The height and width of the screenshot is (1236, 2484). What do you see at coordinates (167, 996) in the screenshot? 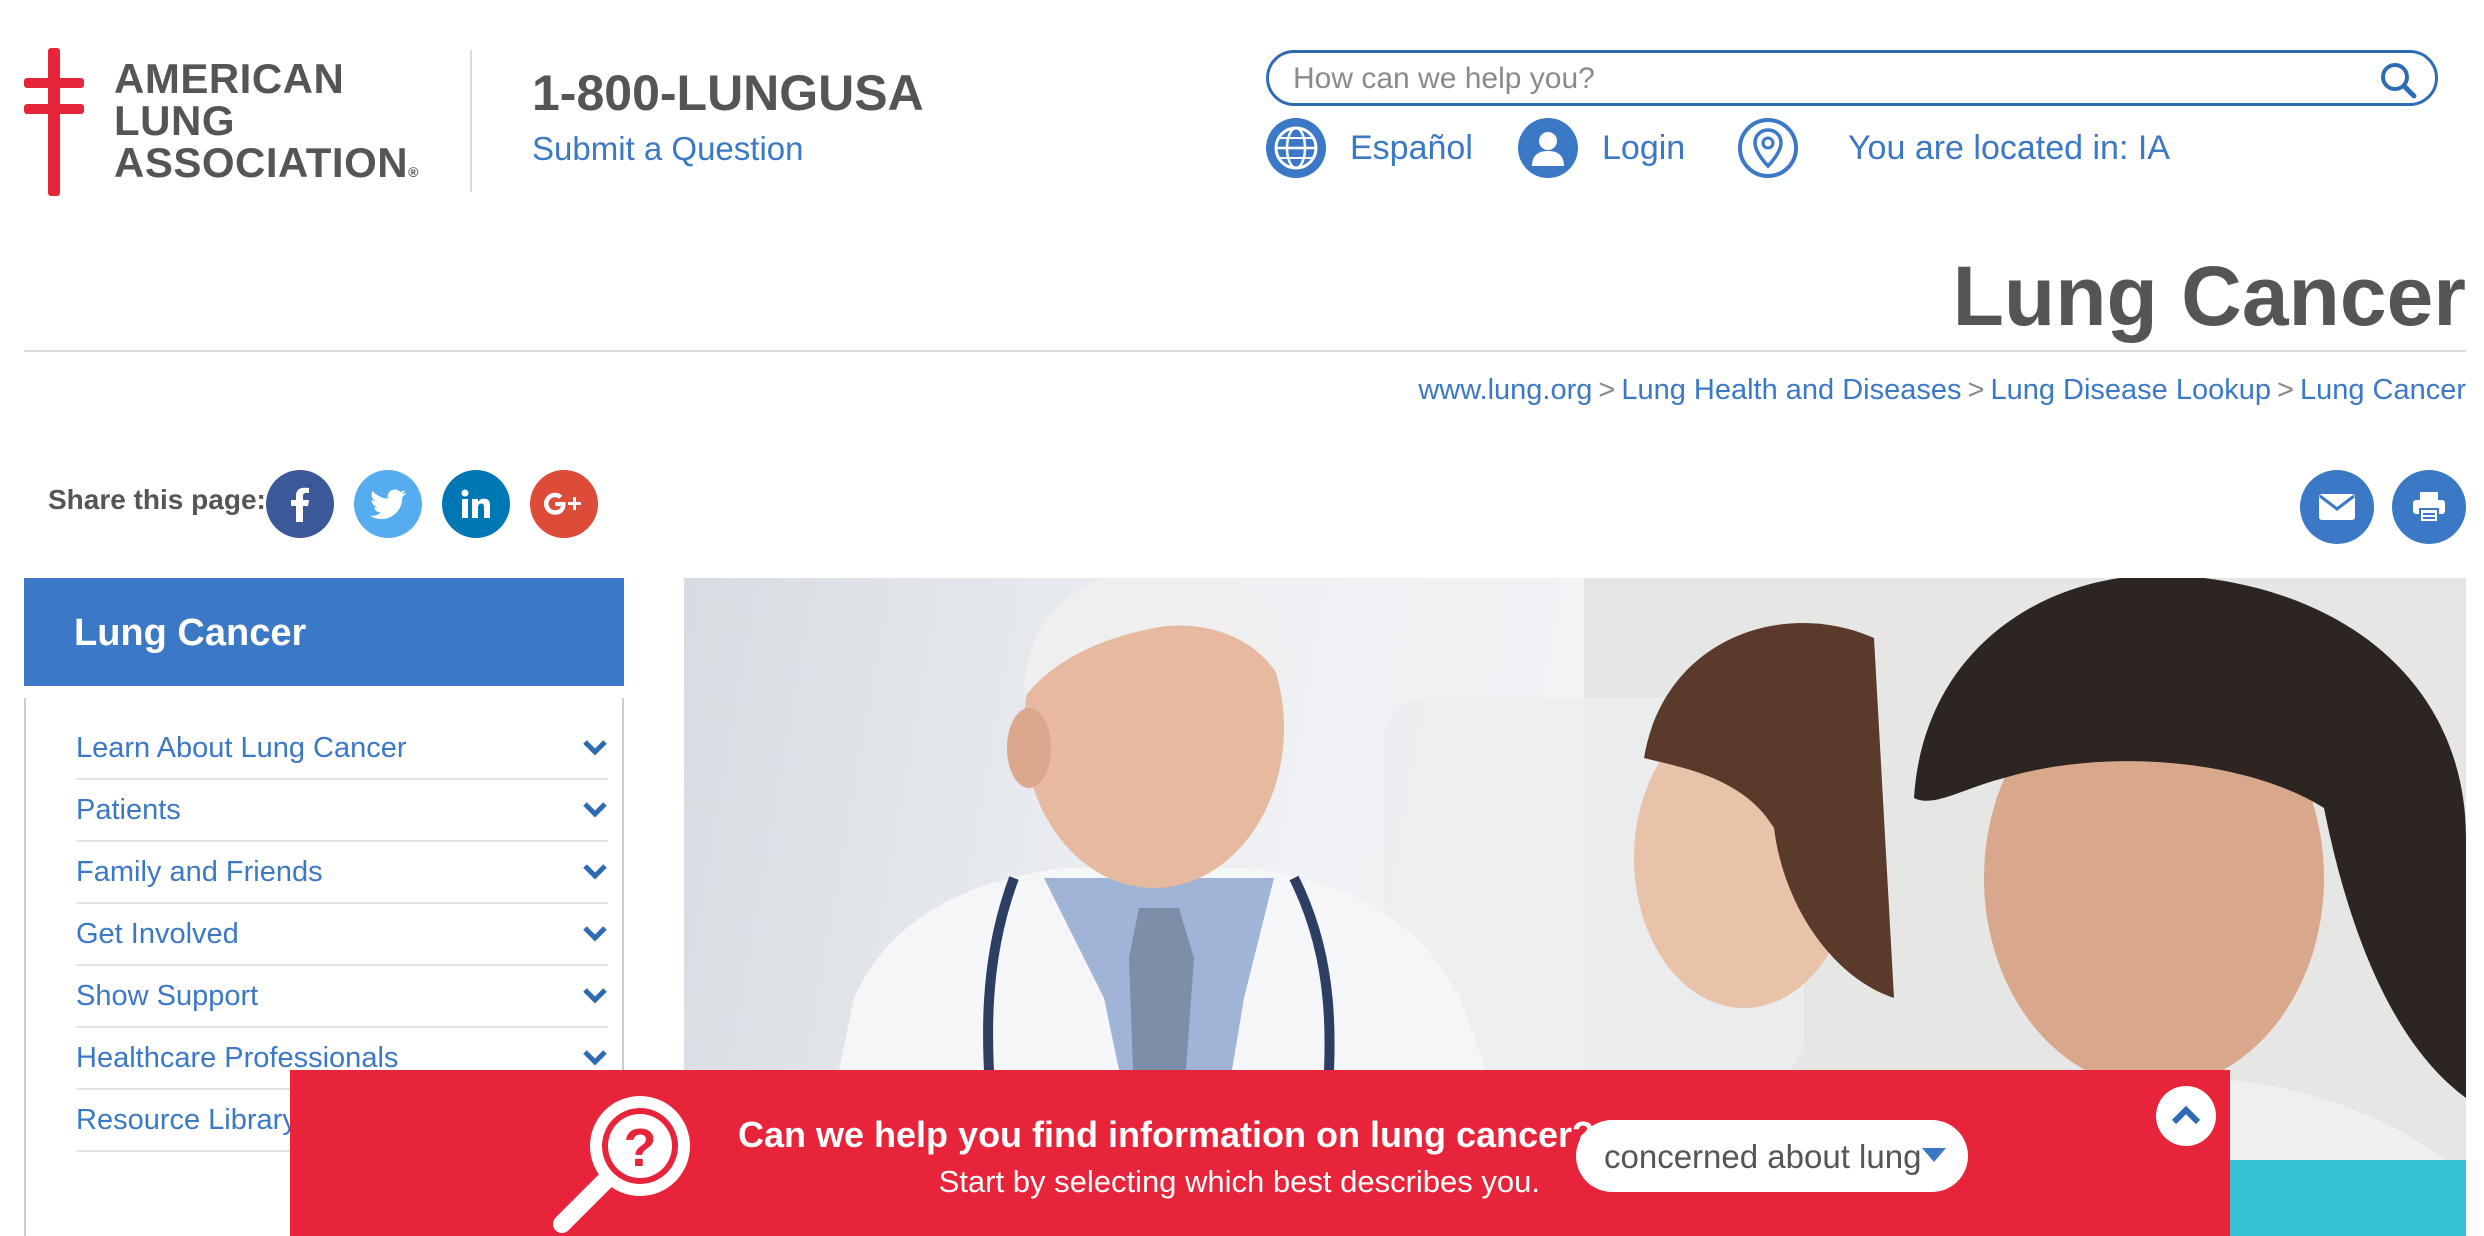
I see `sidebar-item-label: Show Support` at bounding box center [167, 996].